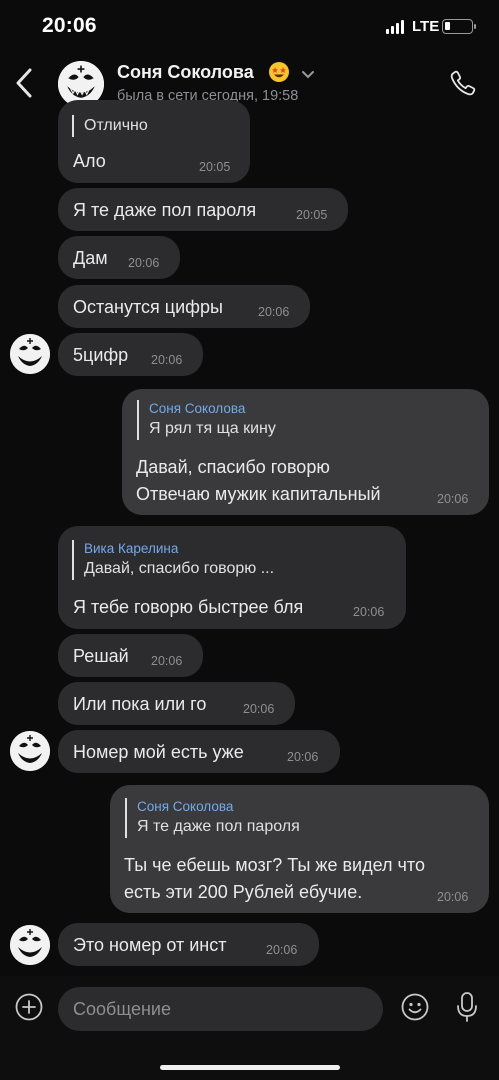 Image resolution: width=499 pixels, height=1080 pixels. I want to click on reply-quote-text: Я те даже пол пароля, so click(218, 826).